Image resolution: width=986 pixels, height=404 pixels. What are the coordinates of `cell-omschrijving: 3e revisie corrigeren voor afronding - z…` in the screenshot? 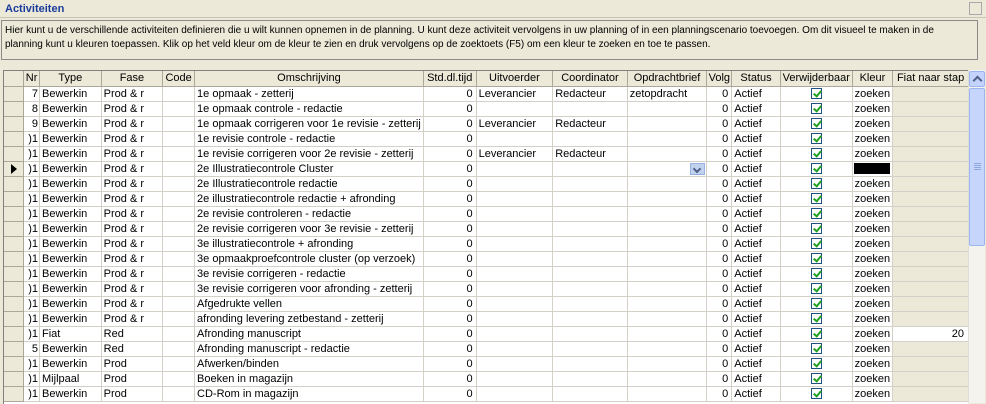 It's located at (309, 289).